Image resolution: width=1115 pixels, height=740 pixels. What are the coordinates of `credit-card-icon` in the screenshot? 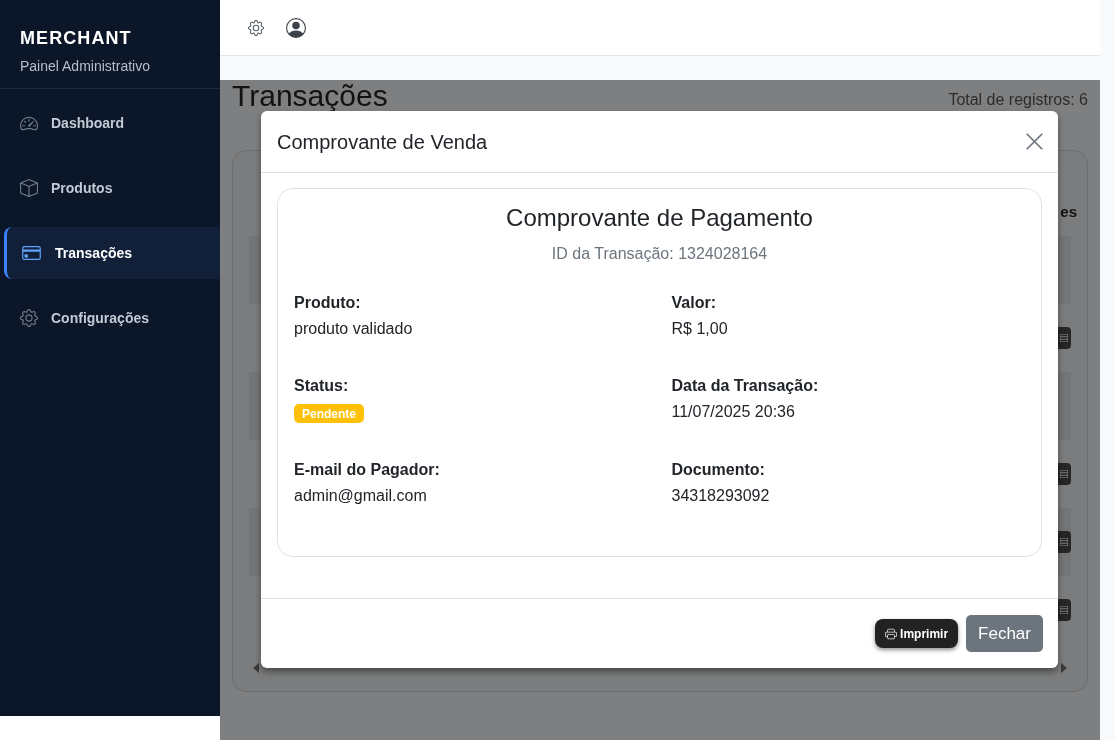 It's located at (31, 253).